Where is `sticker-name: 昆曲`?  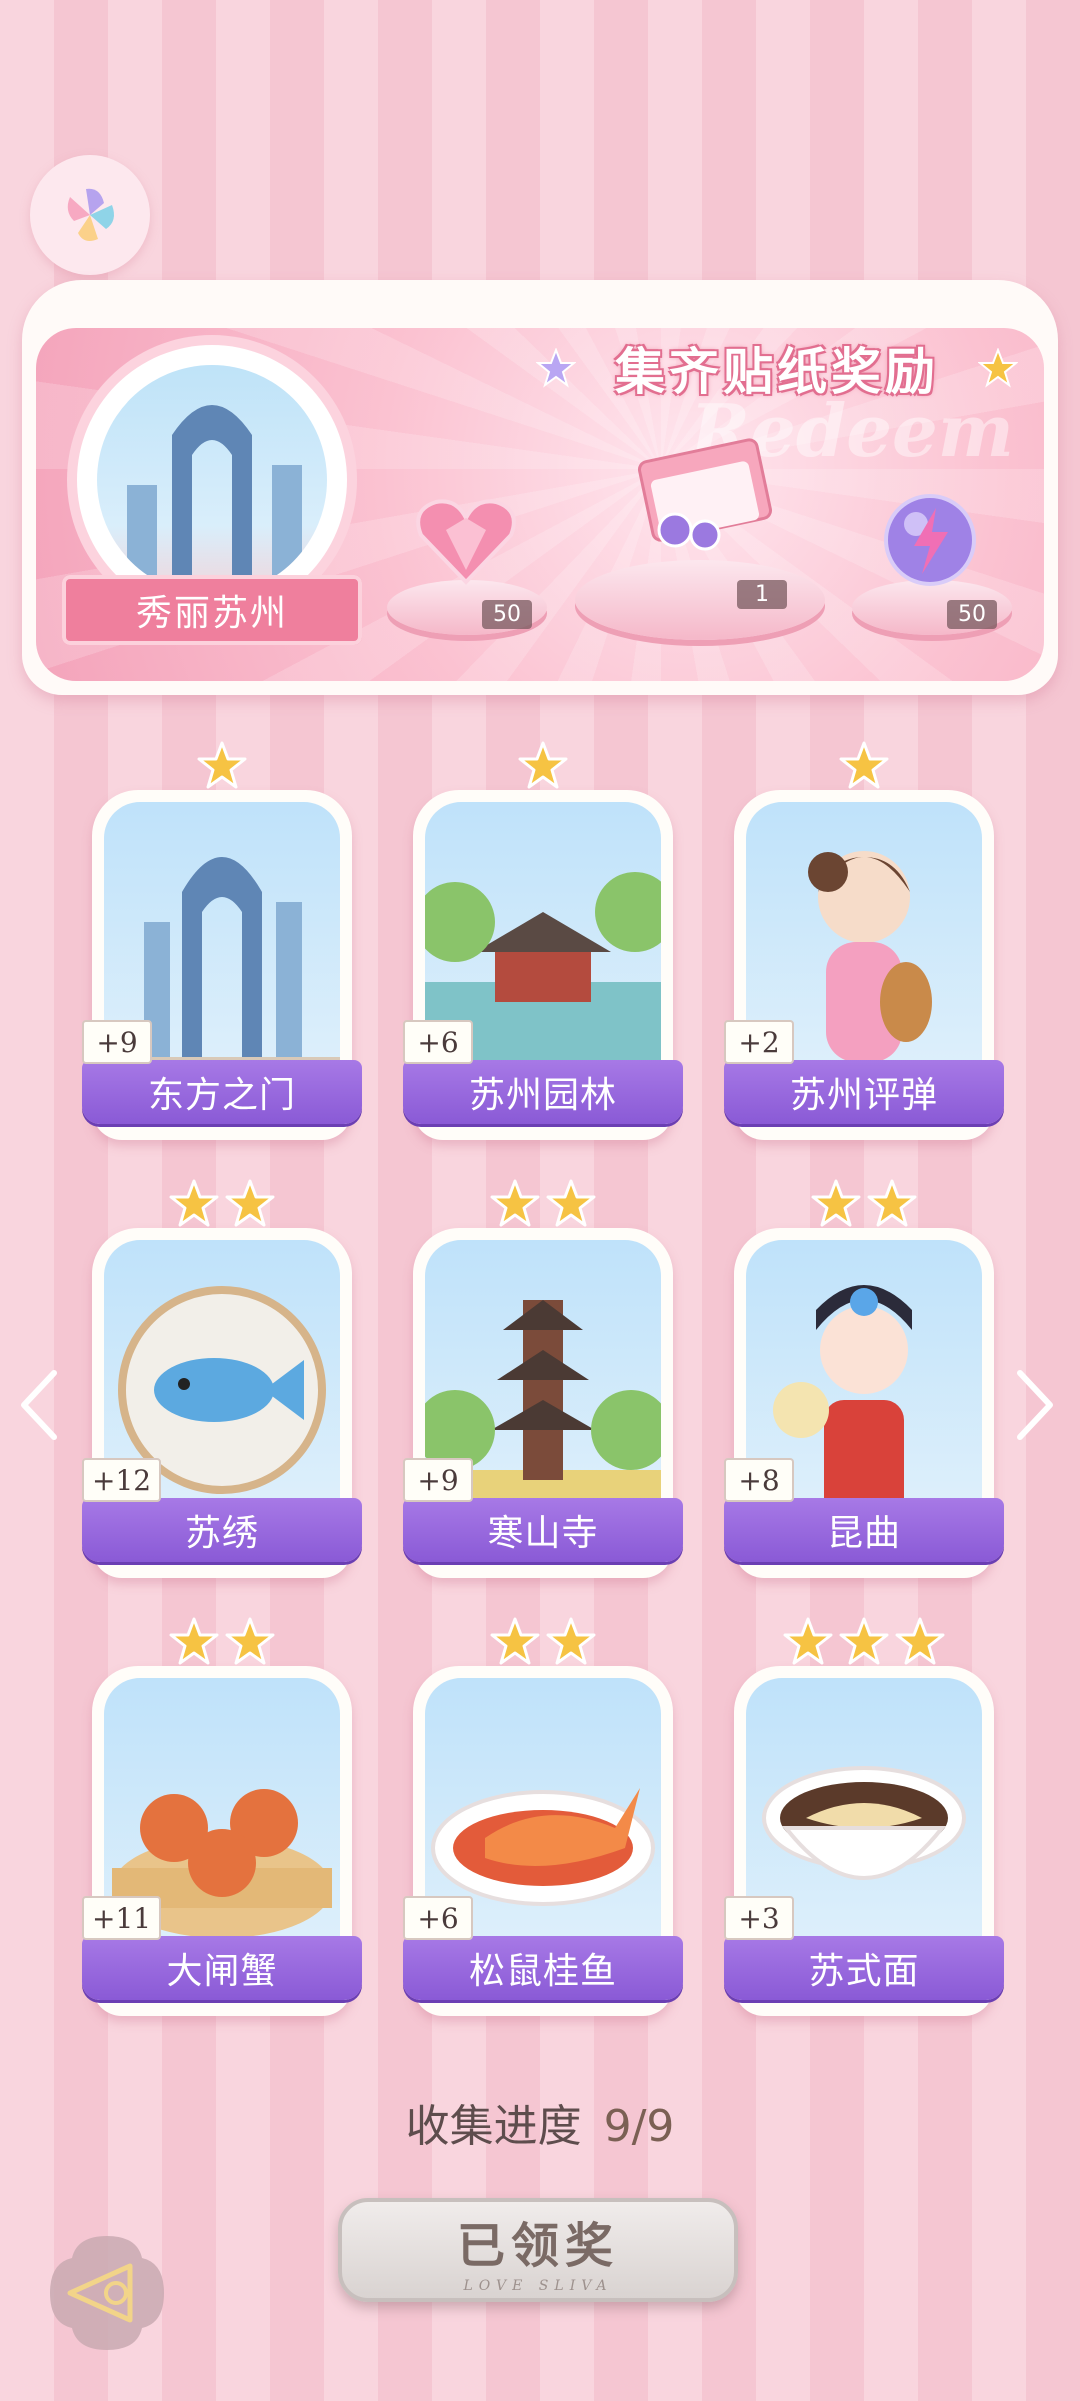
sticker-name: 昆曲 is located at coordinates (863, 1533).